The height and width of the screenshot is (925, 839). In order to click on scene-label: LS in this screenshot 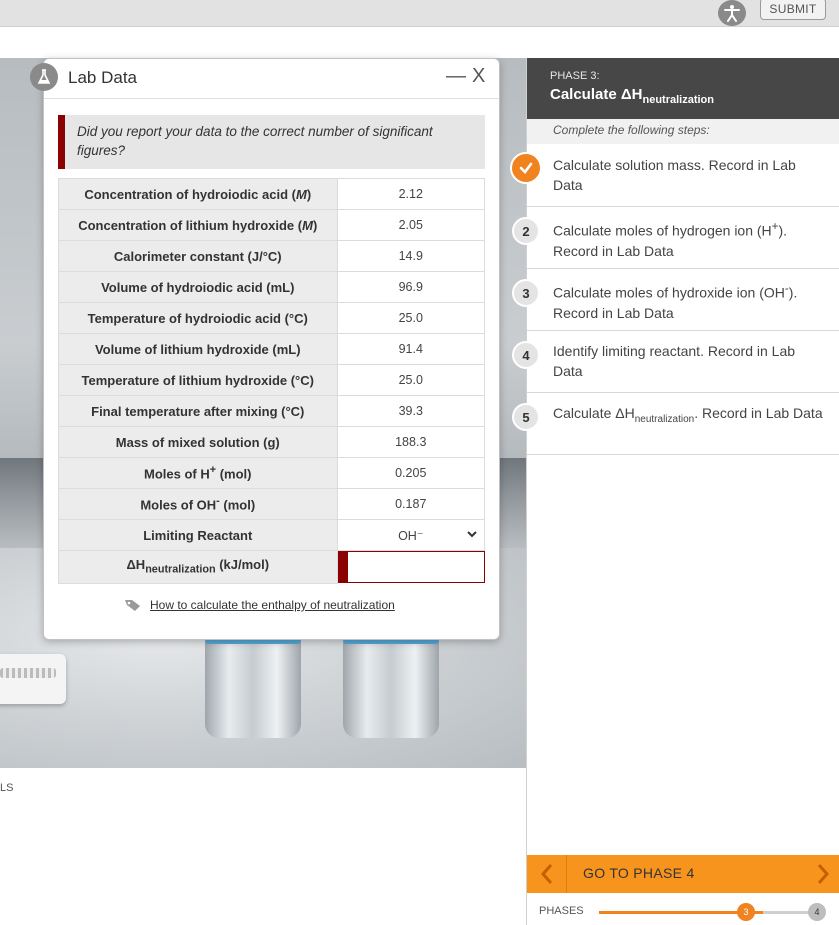, I will do `click(7, 788)`.